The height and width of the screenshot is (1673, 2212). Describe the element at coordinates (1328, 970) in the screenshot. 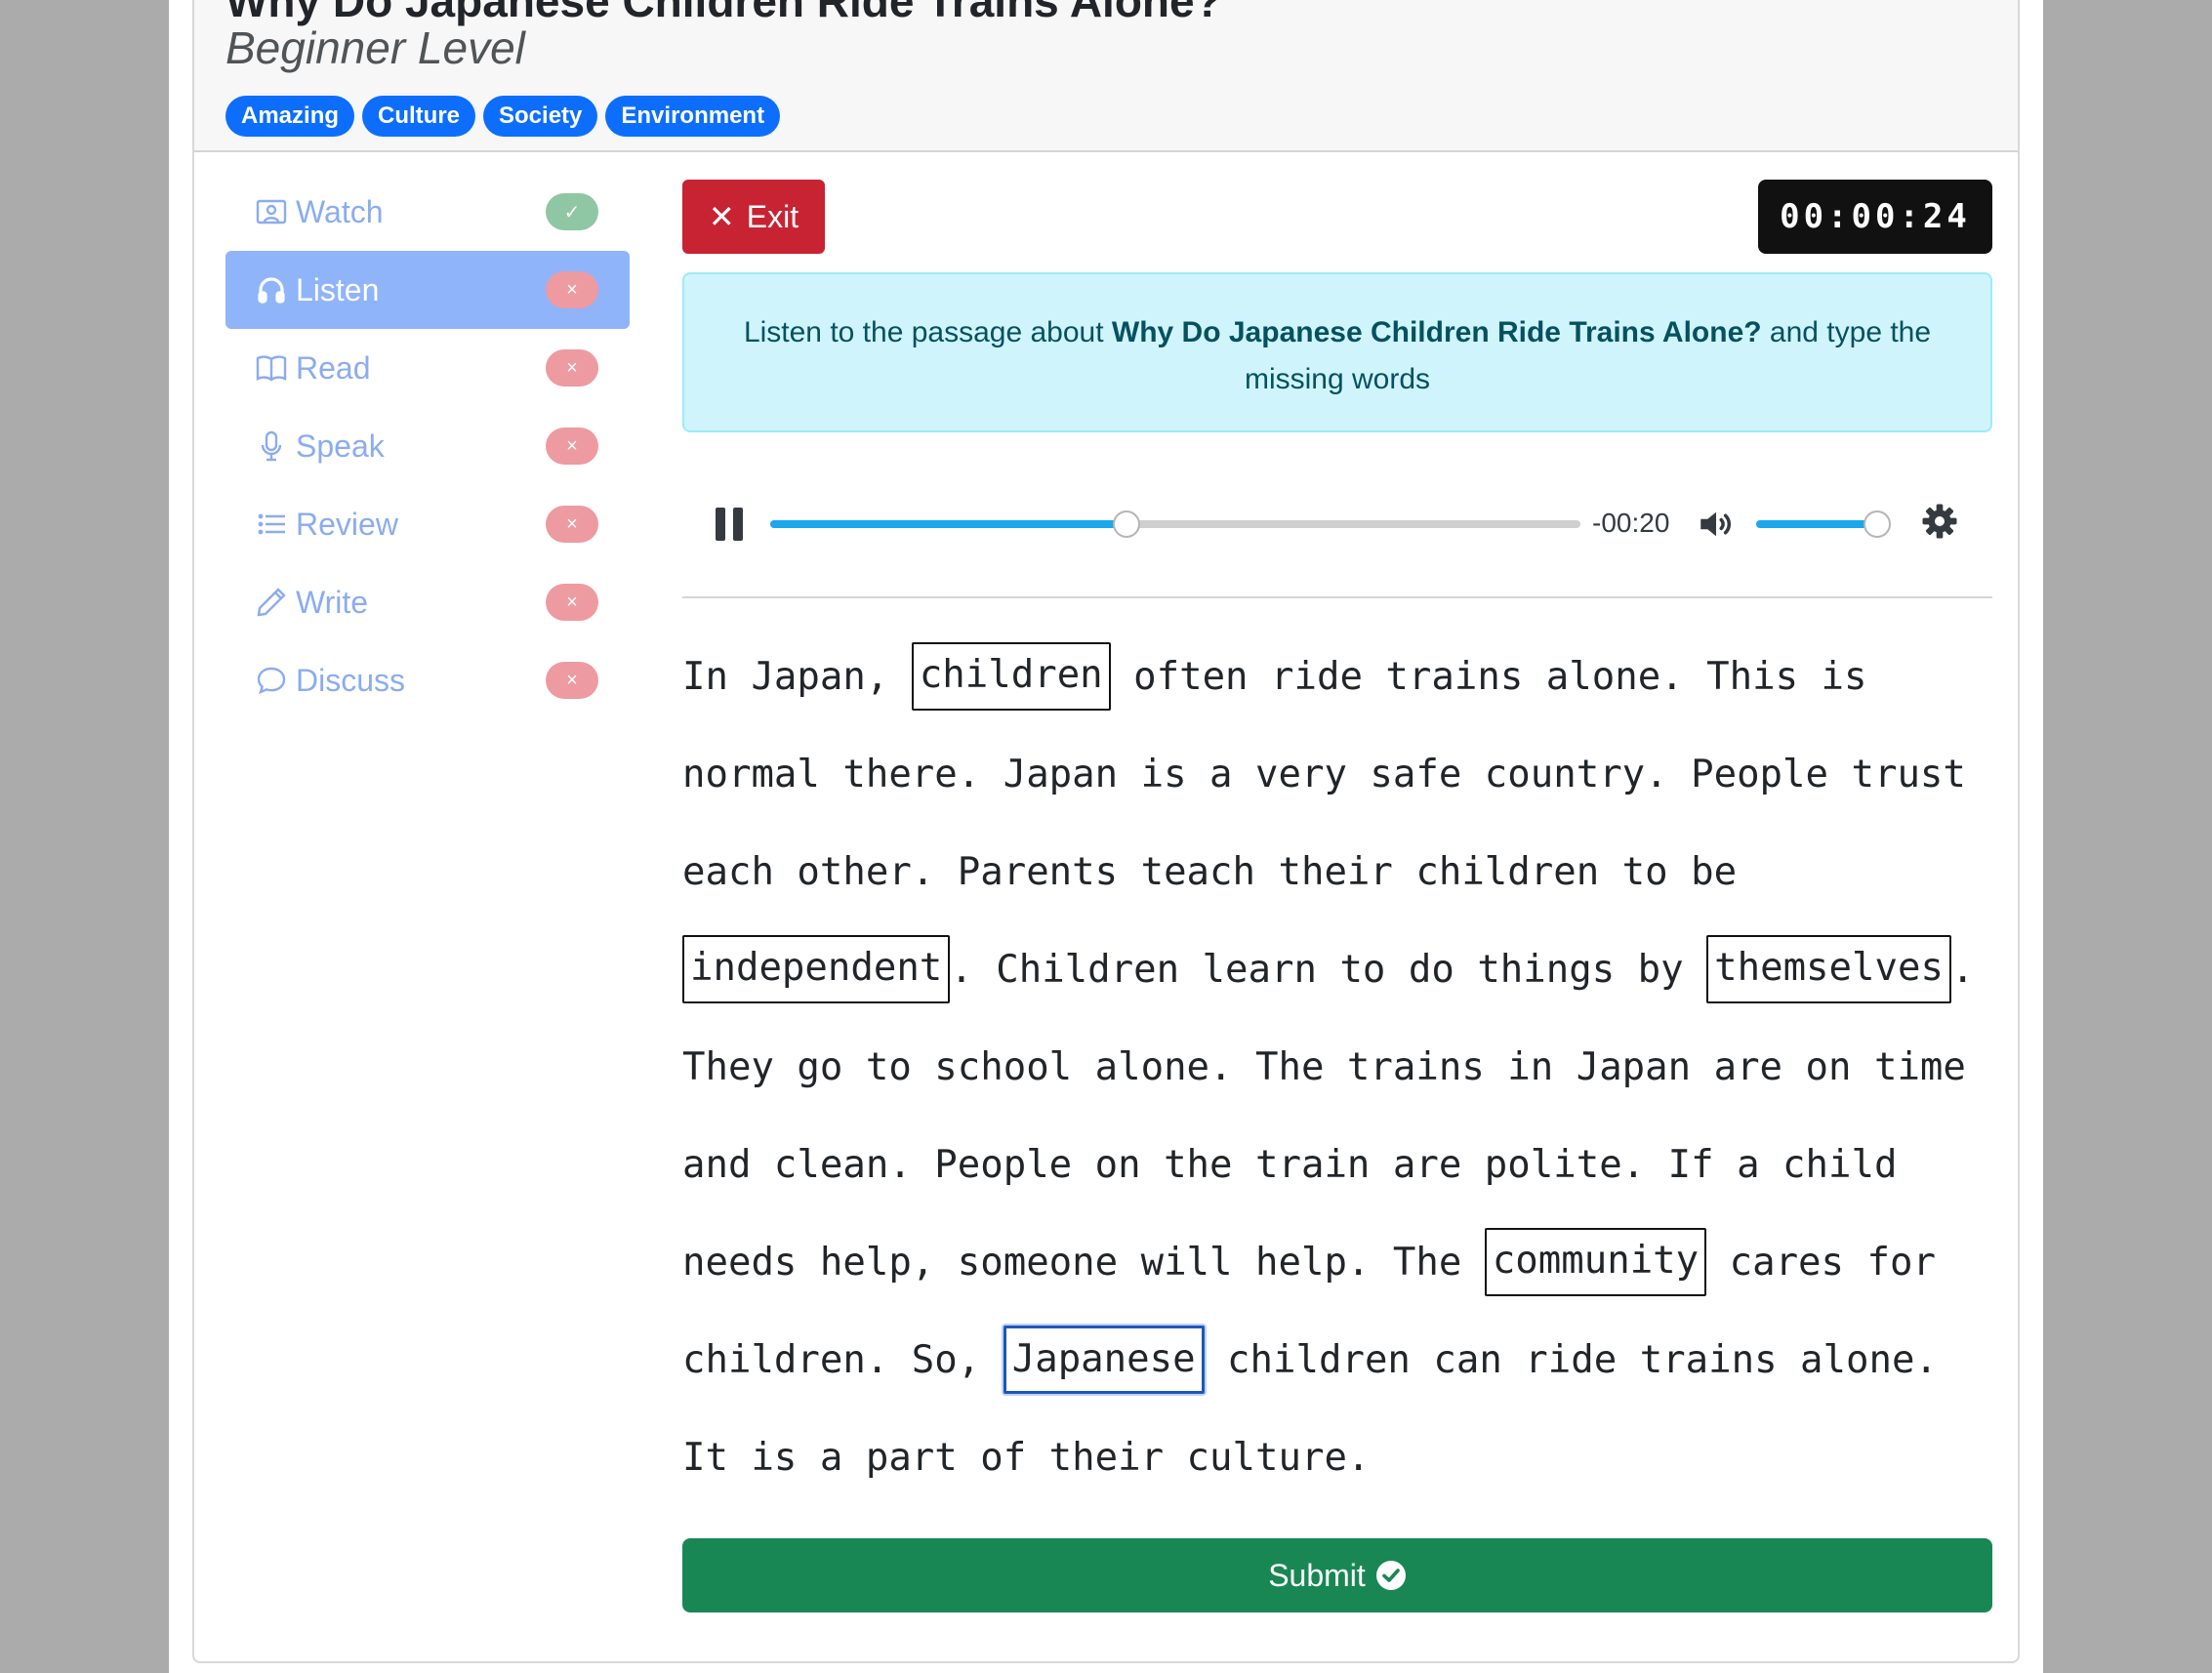

I see `passage-segment: . Children learn to do things by` at that location.